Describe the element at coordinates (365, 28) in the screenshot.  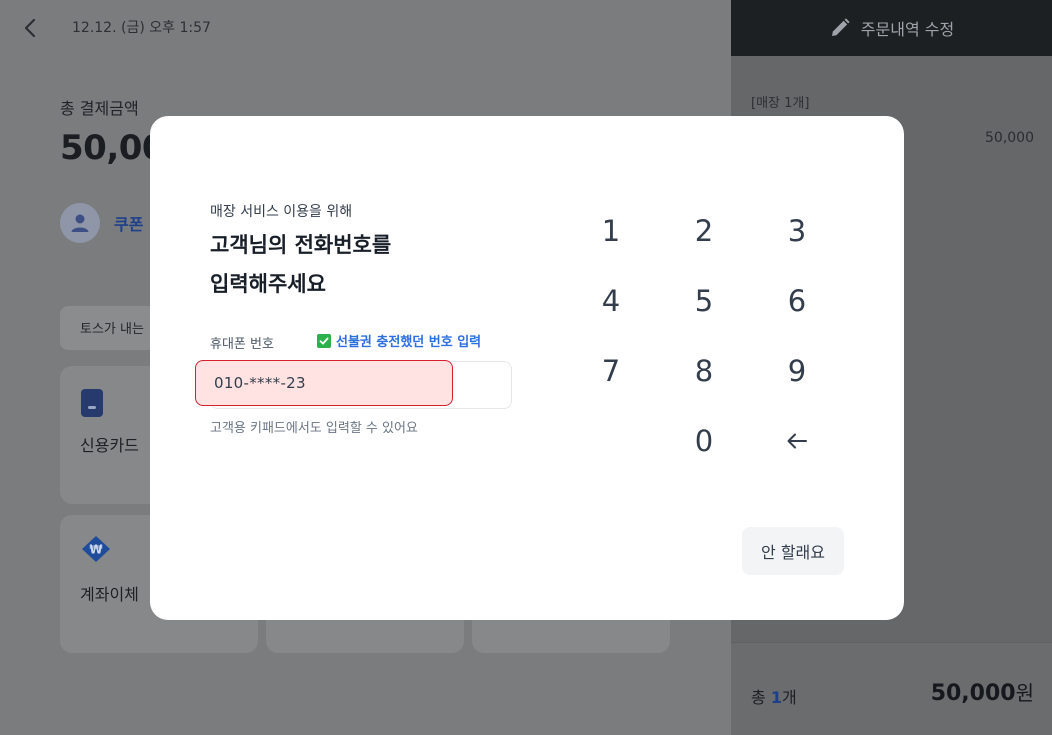
I see `top-bar: 12.12. (금) 오후 1:57` at that location.